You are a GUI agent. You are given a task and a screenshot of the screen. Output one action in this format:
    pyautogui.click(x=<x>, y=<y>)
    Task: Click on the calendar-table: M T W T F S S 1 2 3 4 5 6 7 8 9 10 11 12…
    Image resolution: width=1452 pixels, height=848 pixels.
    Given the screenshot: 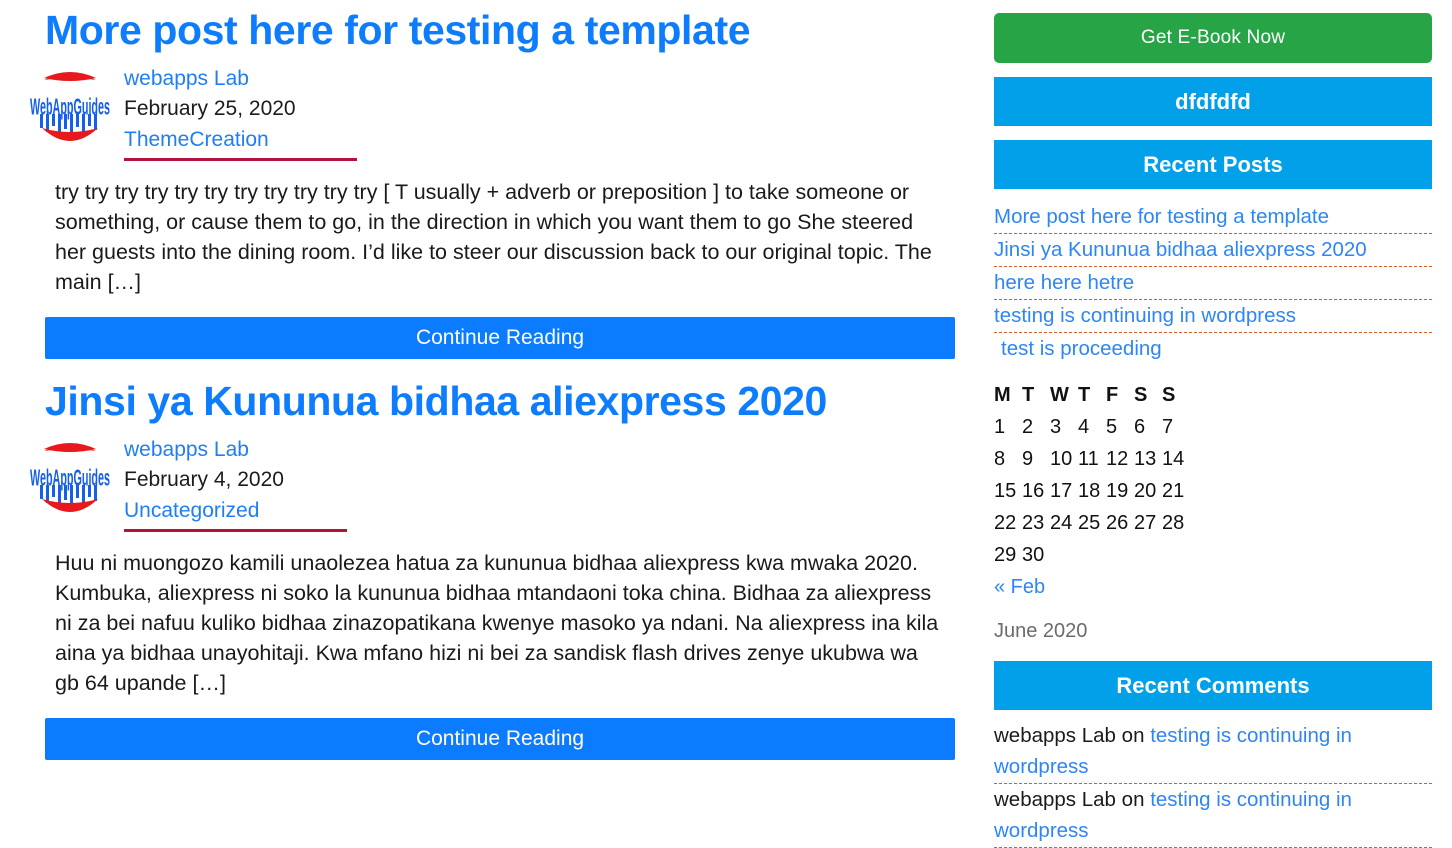 What is the action you would take?
    pyautogui.click(x=1092, y=475)
    